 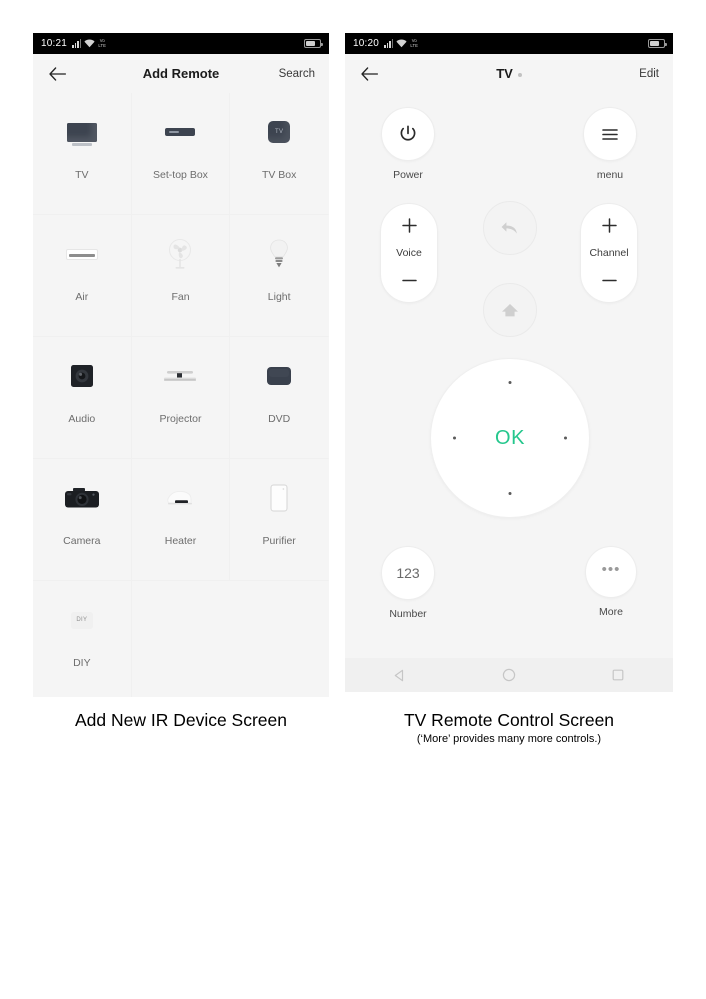 What do you see at coordinates (180, 376) in the screenshot?
I see `projector-icon` at bounding box center [180, 376].